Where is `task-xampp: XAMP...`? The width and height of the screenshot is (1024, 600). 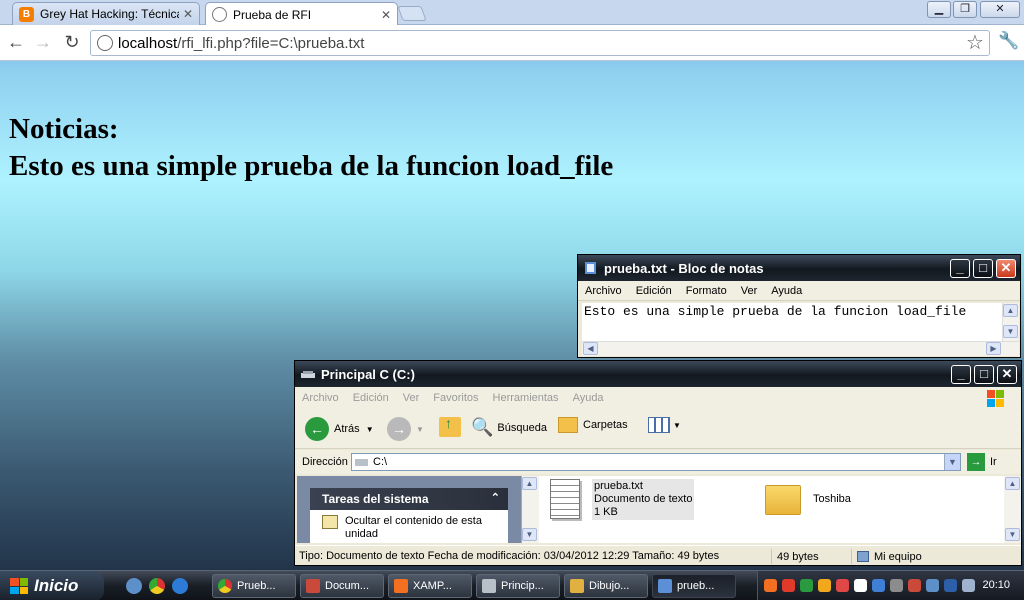
task-xampp: XAMP... is located at coordinates (430, 586).